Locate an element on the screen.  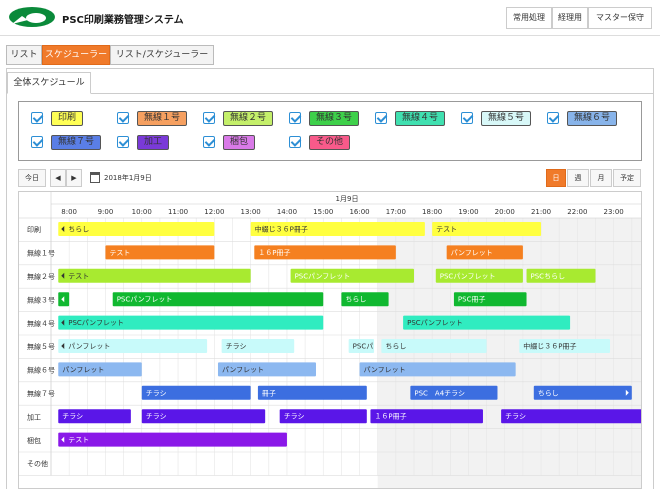
app-header: PSC印刷業務管理システム 常用処理 経理用 マスター保守 is located at coordinates (330, 18).